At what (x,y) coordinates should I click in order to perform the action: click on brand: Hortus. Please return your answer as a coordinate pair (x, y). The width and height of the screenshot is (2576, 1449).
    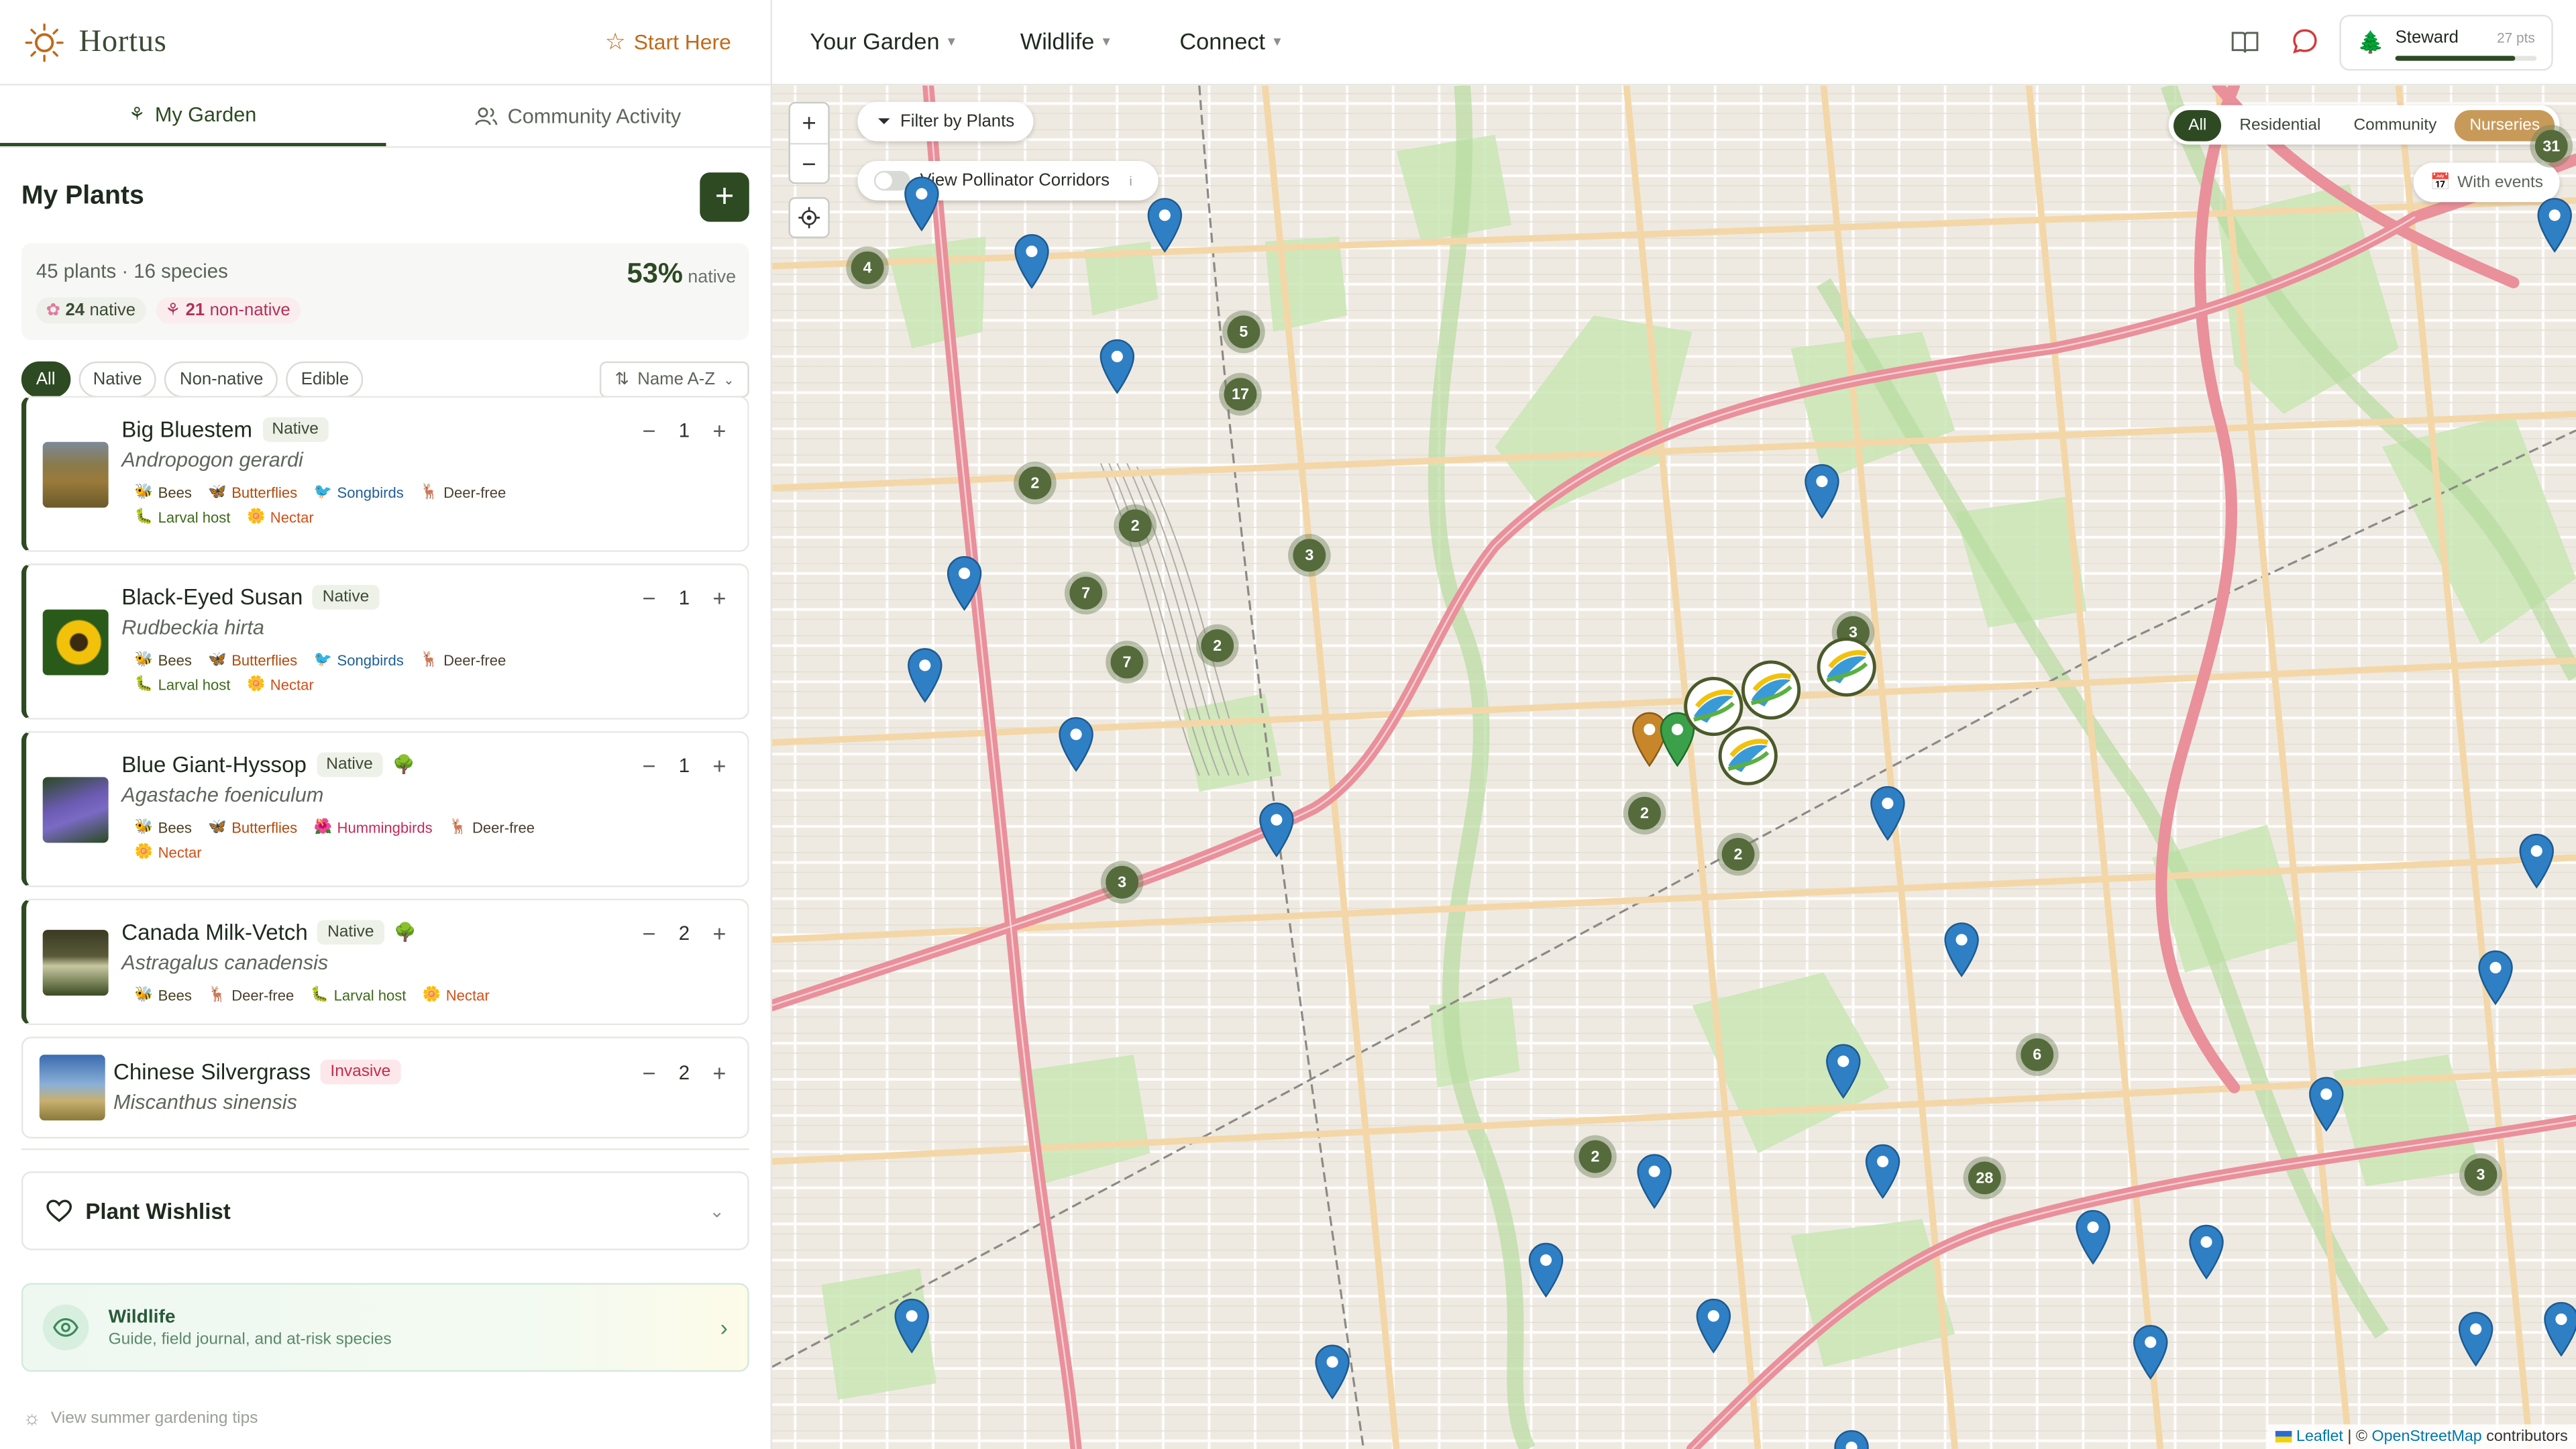
    Looking at the image, I should click on (94, 42).